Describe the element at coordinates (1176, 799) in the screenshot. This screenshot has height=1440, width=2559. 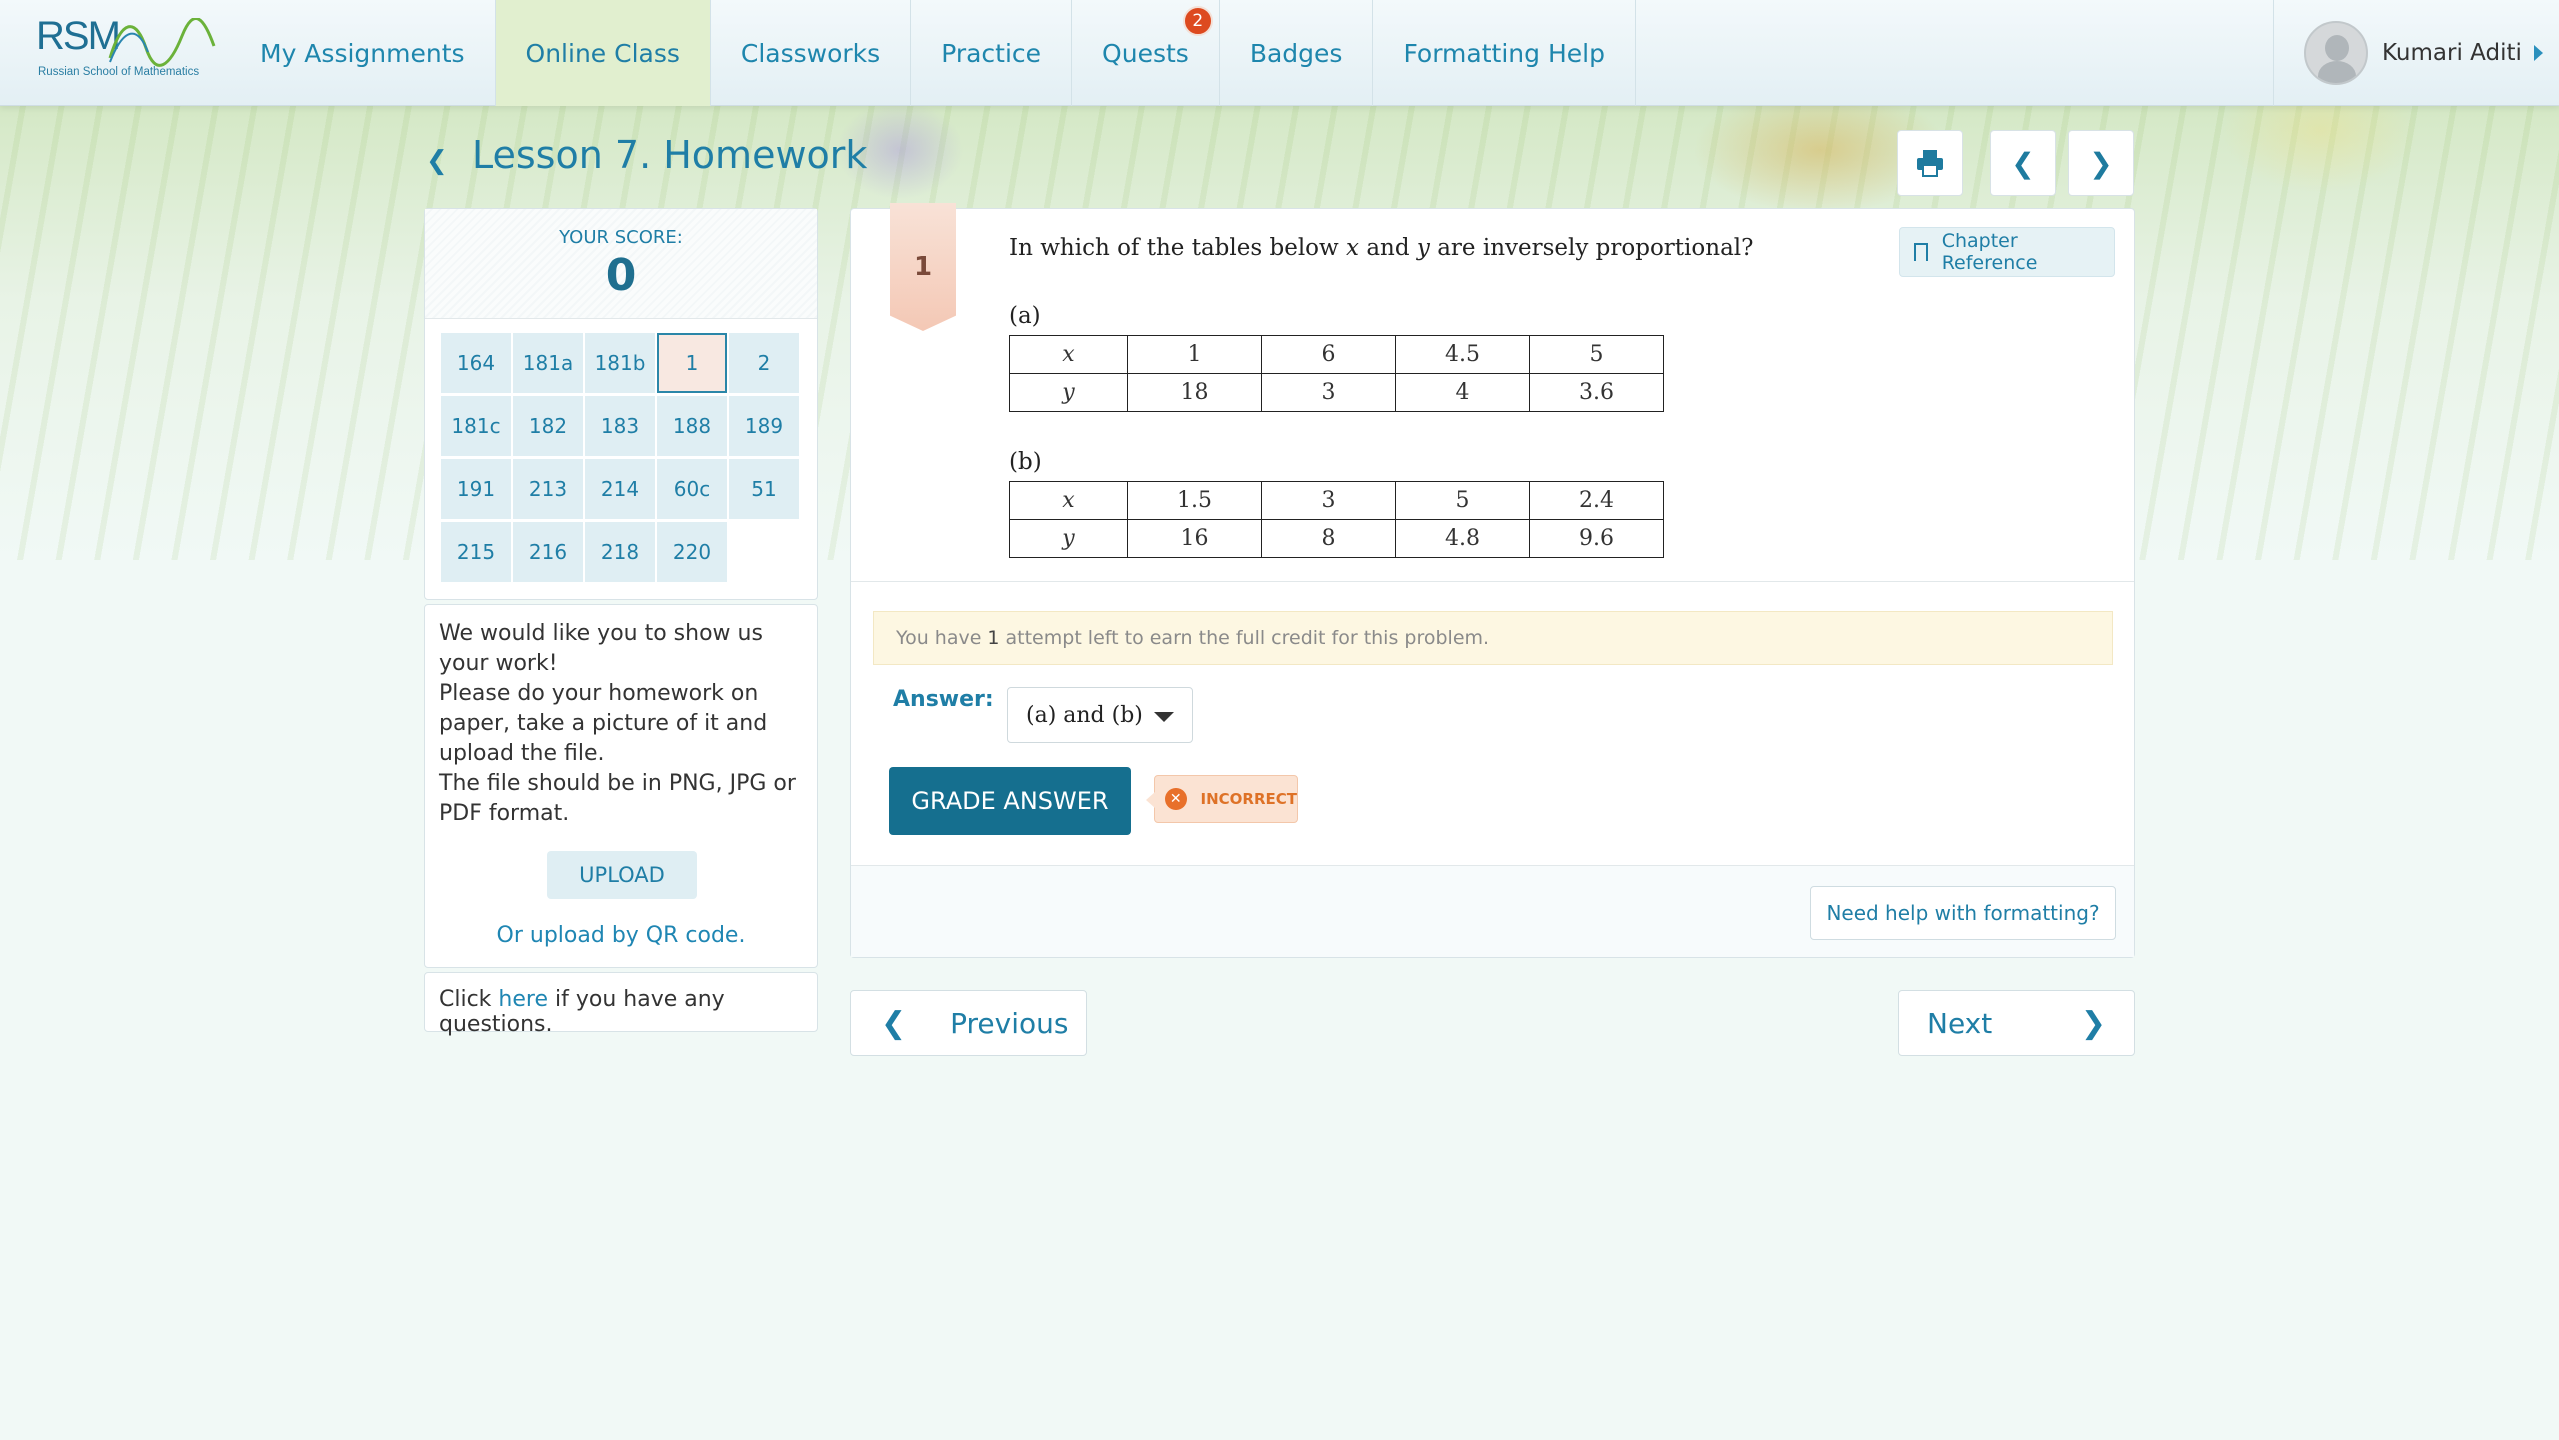
I see `error-x-icon: ✕` at that location.